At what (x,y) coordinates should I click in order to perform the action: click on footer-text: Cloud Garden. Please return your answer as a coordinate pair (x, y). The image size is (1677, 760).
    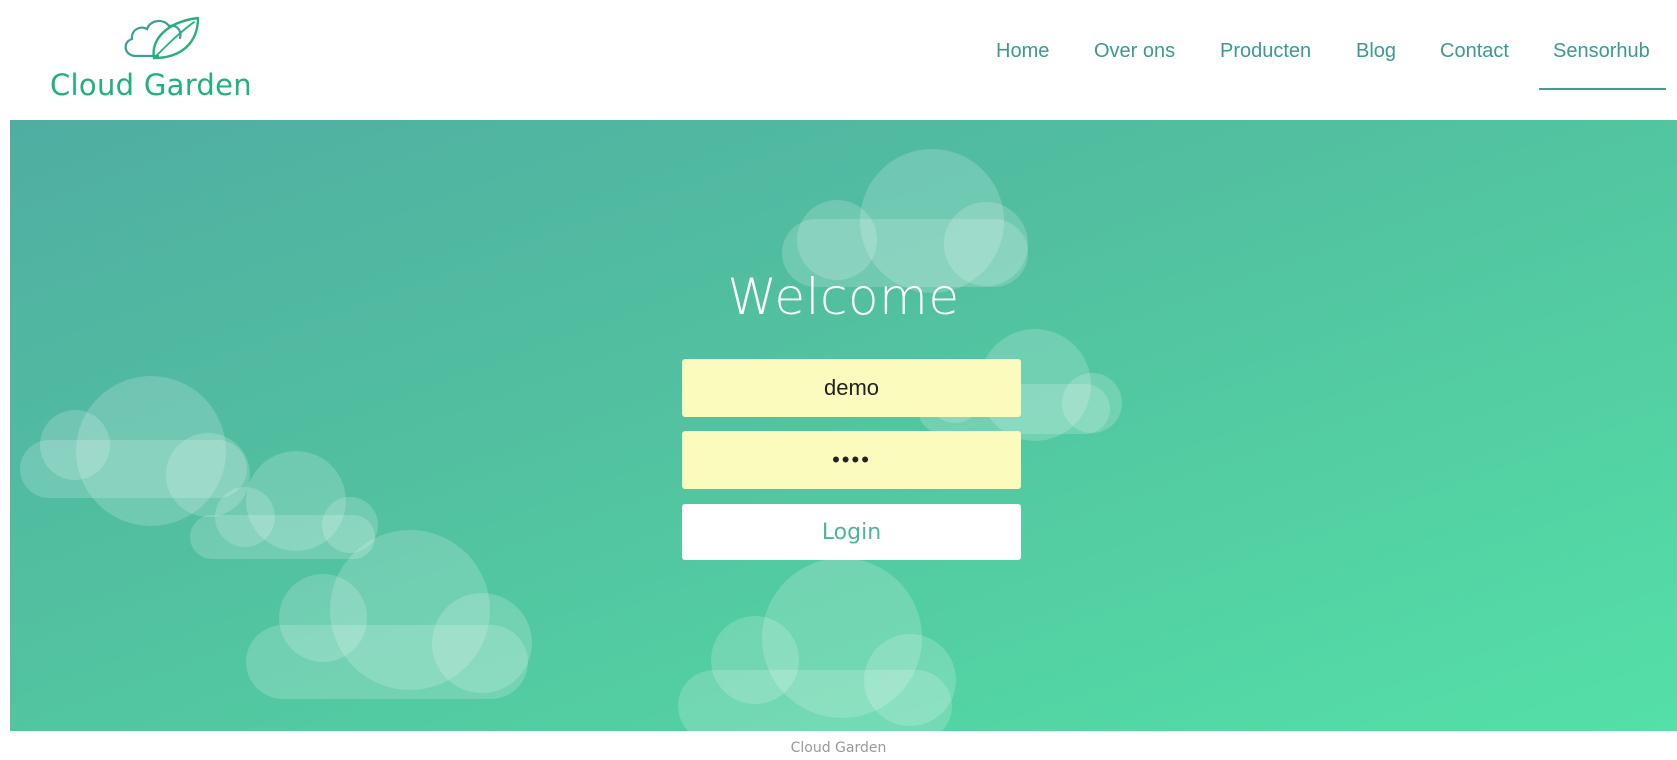
    Looking at the image, I should click on (838, 748).